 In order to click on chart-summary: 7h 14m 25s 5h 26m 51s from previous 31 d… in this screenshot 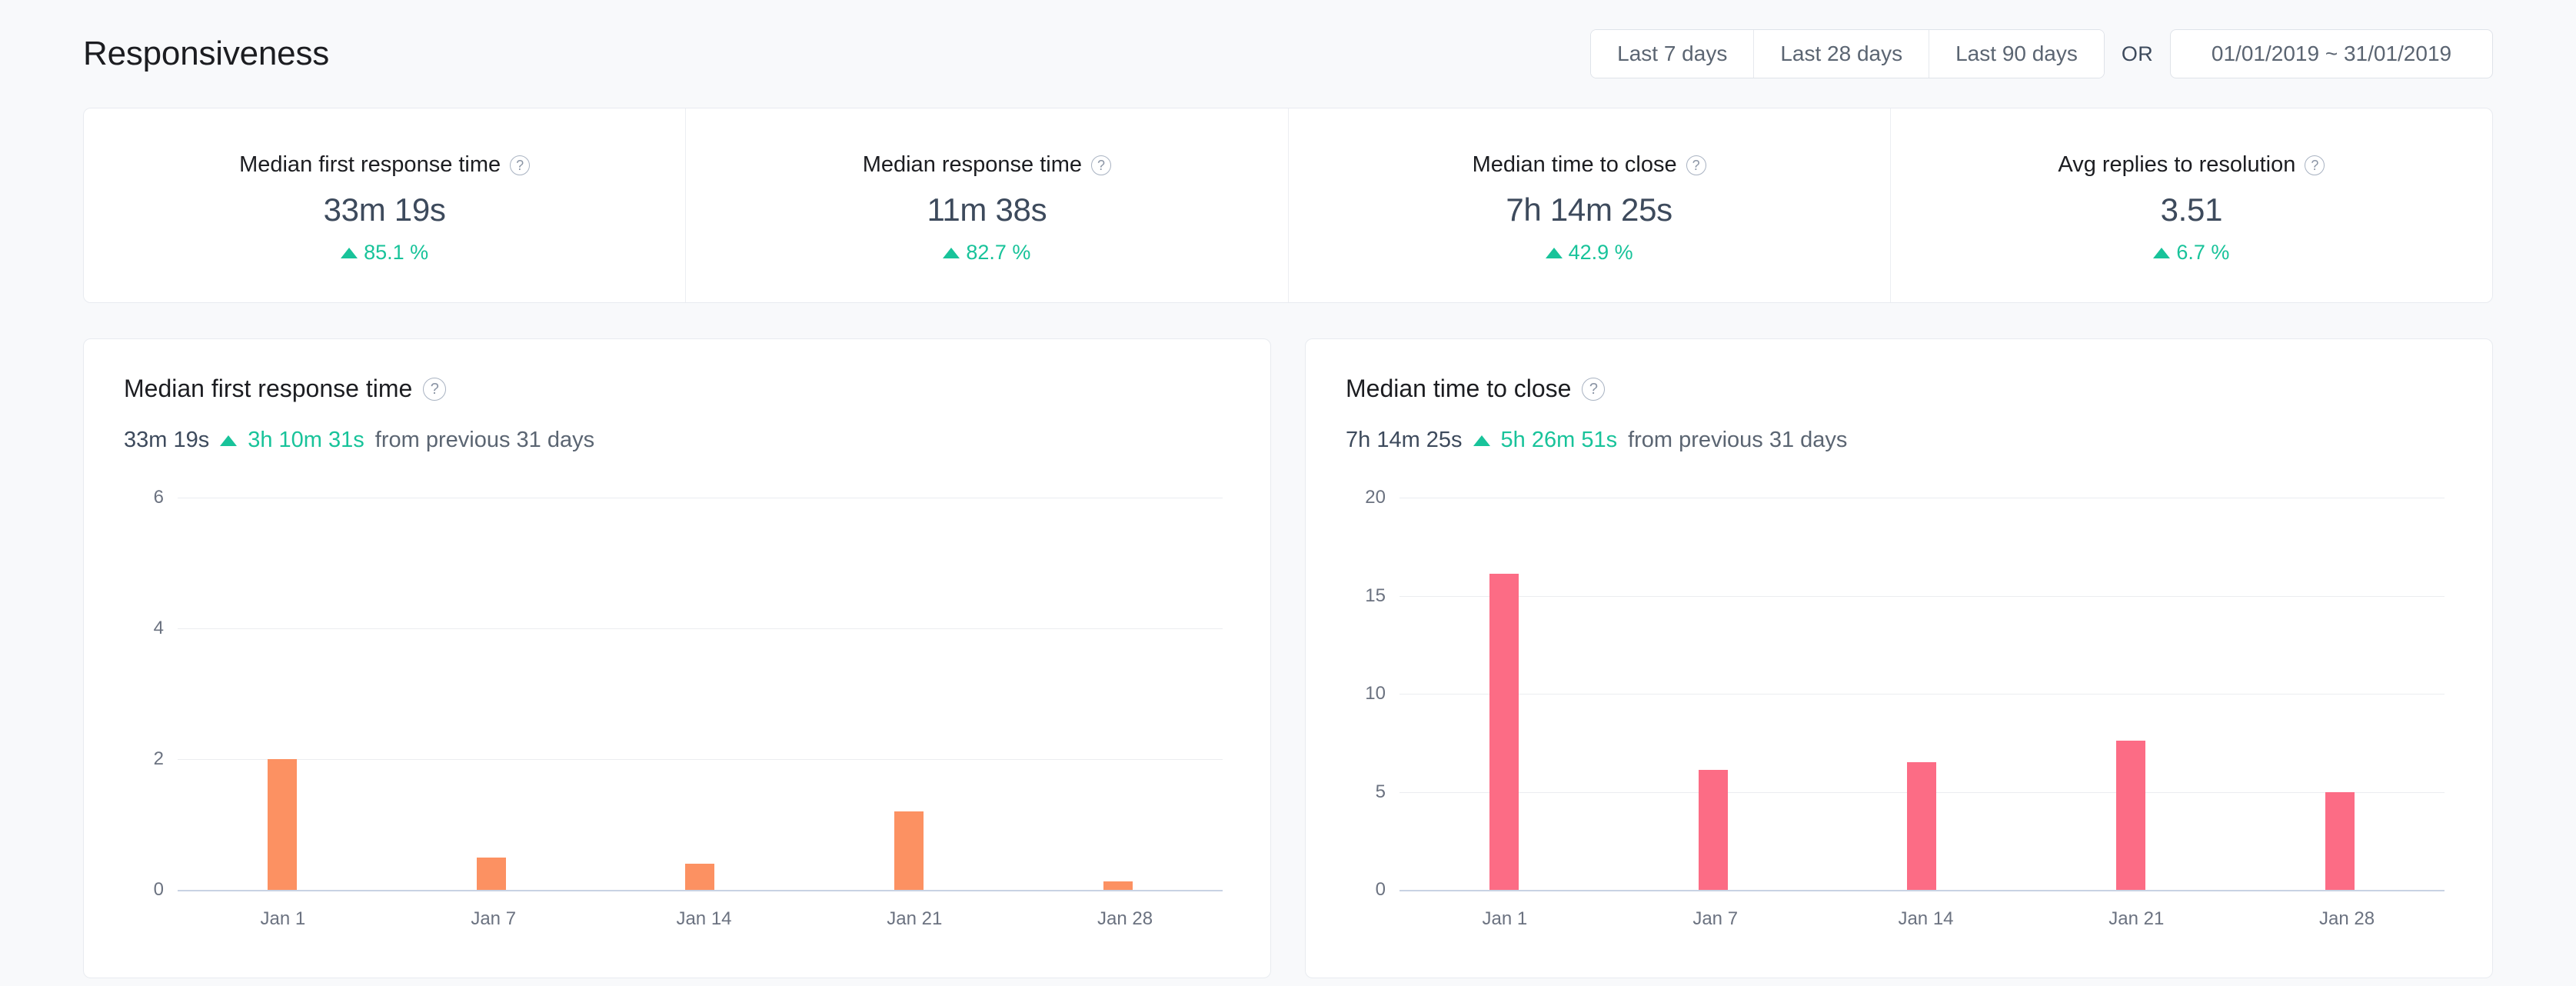, I will do `click(1899, 441)`.